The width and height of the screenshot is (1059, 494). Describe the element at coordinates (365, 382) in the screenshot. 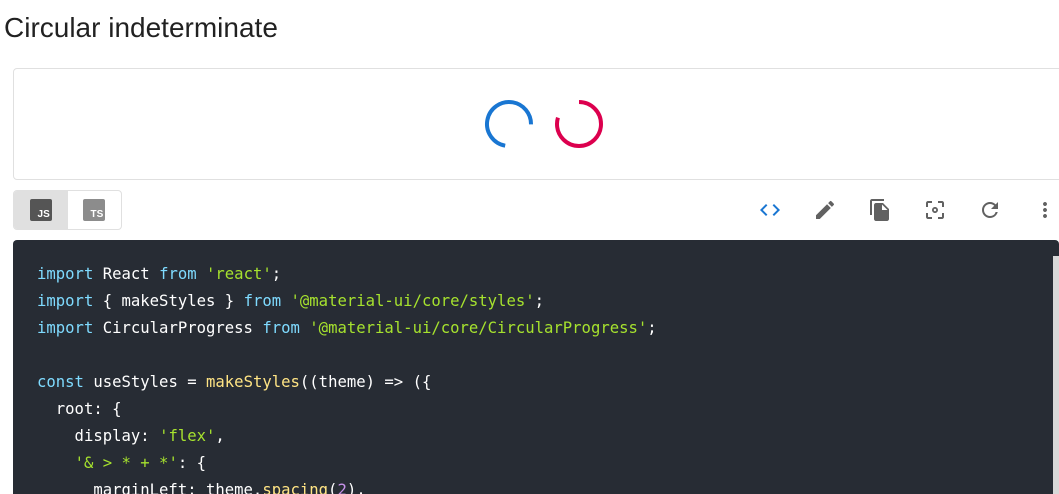

I see `code-token: ((theme) => ({` at that location.